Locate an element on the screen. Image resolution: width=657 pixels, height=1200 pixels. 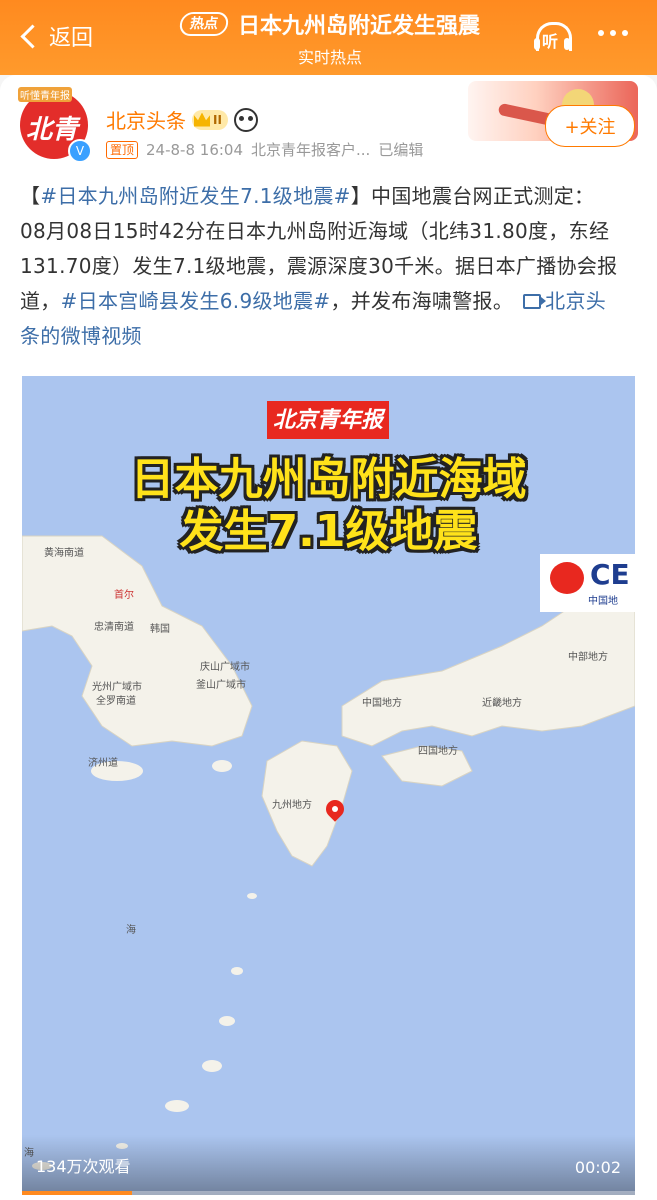
video-progress-bar is located at coordinates (328, 1193).